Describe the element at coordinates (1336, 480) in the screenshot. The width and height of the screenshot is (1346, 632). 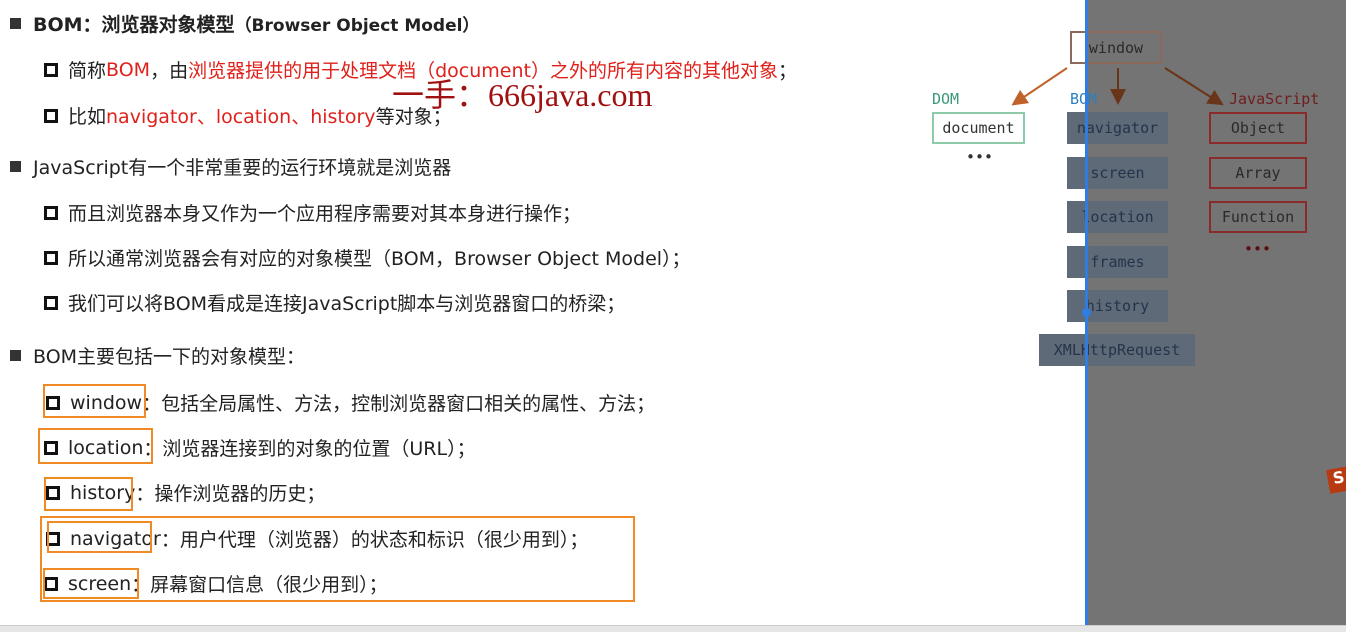
I see `app-logo-icon: S` at that location.